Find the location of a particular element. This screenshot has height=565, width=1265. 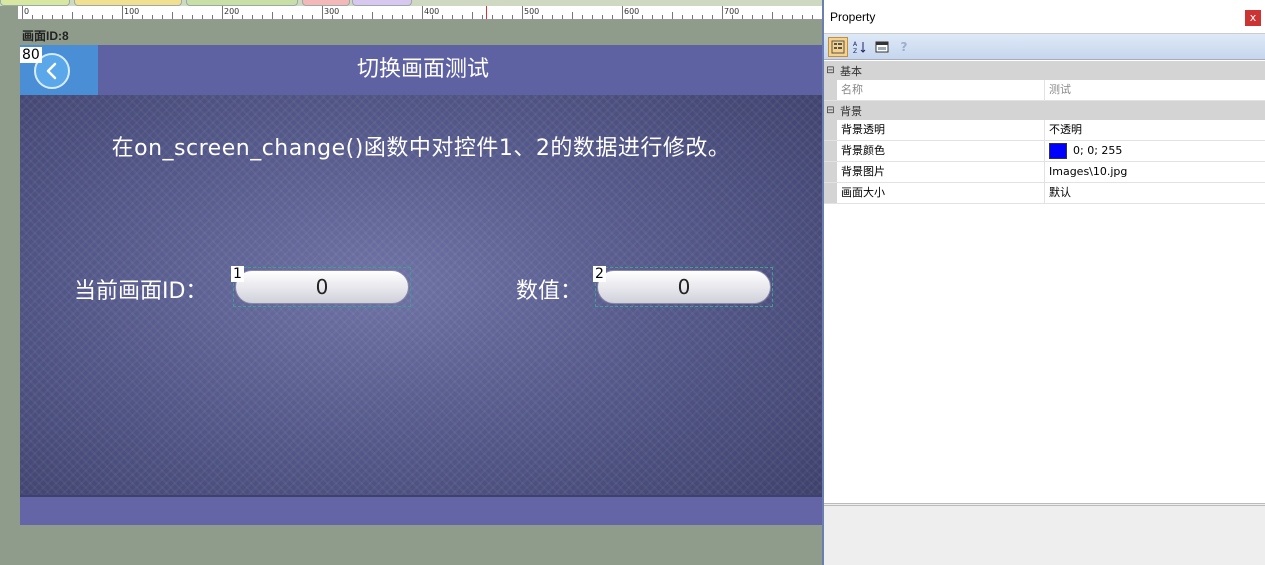

horizontal-ruler: 0 100 200 300 400 500 600 700 is located at coordinates (420, 13).